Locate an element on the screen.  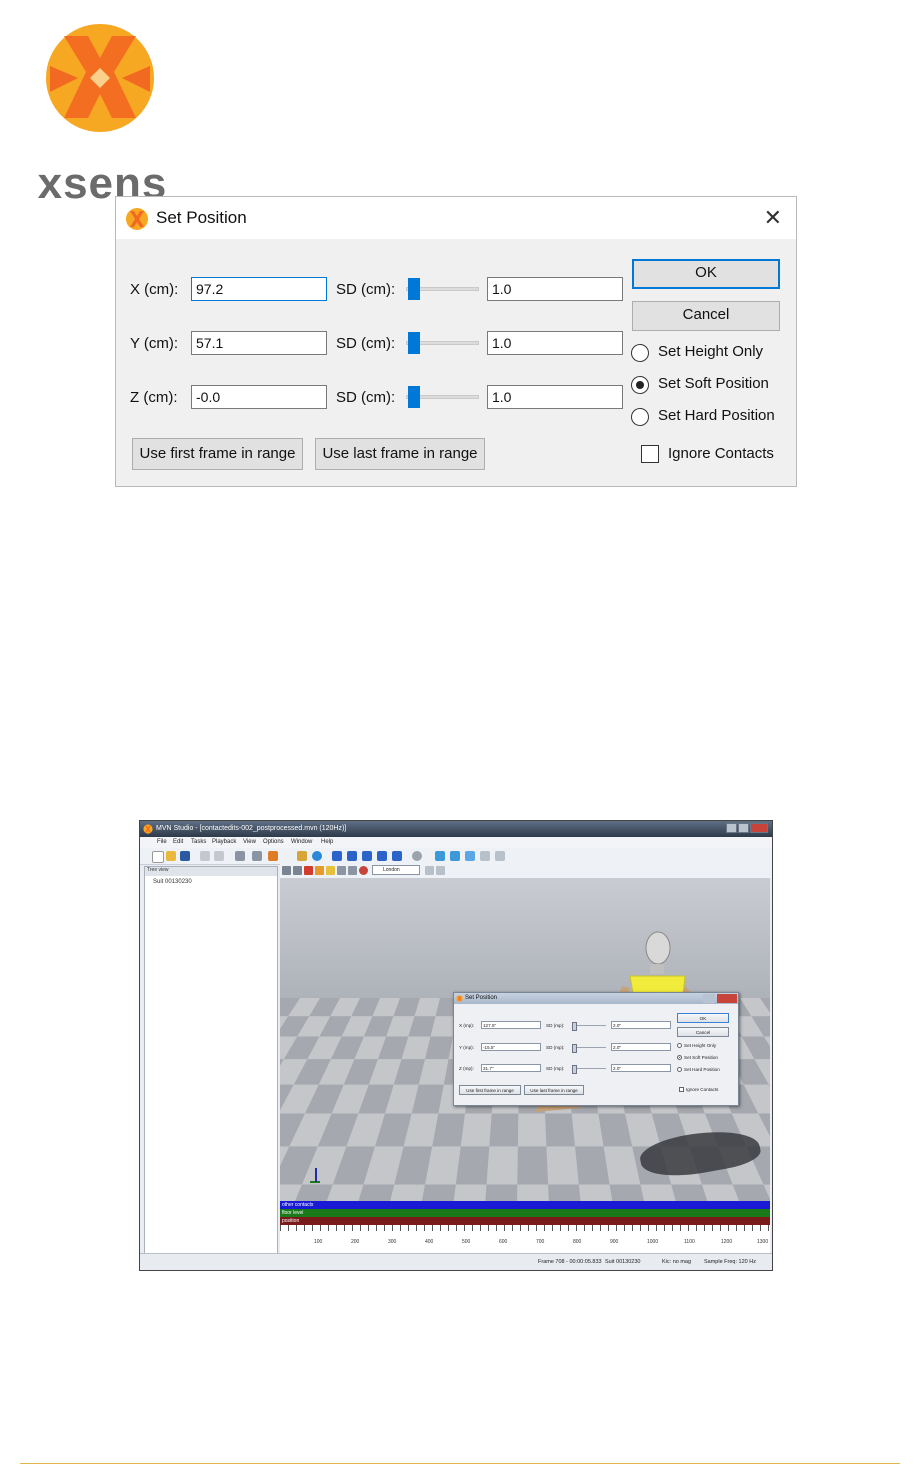
xsens-logo: xsens is located at coordinates (102, 114).